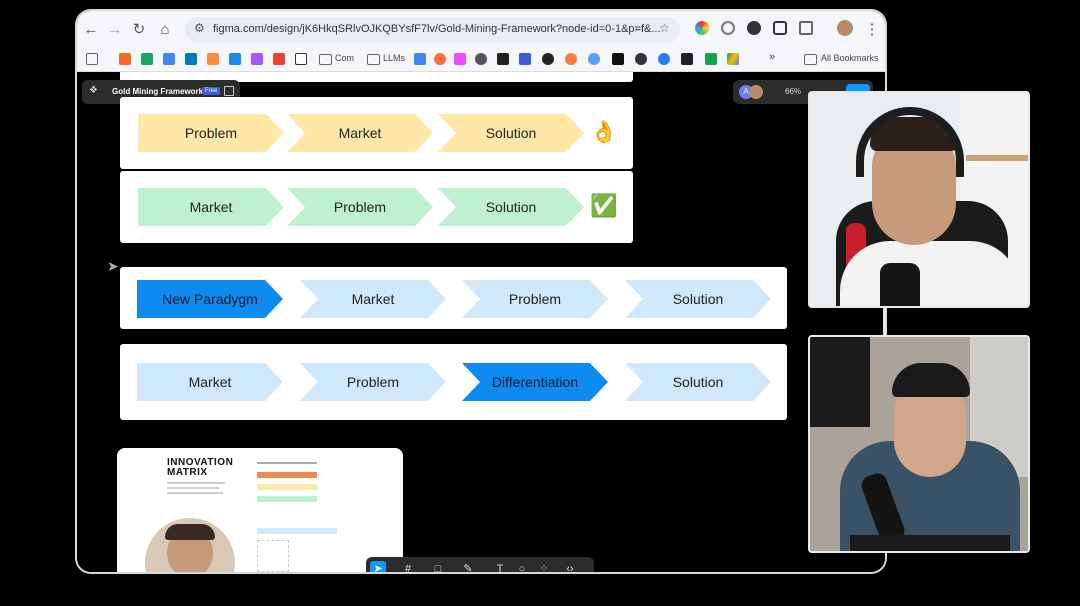 This screenshot has width=1080, height=606. What do you see at coordinates (438, 566) in the screenshot?
I see `rectangle-tool-icon: □` at bounding box center [438, 566].